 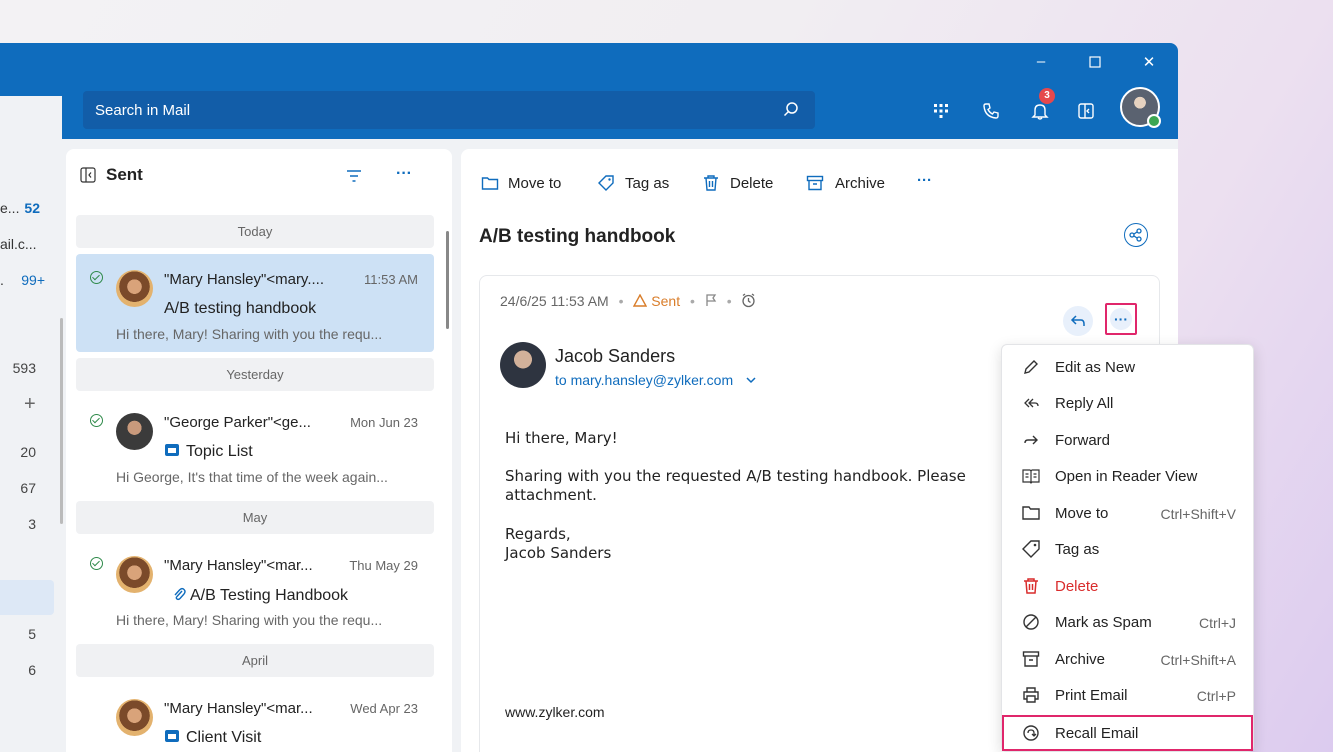 I want to click on list-more-button: ···, so click(x=404, y=174).